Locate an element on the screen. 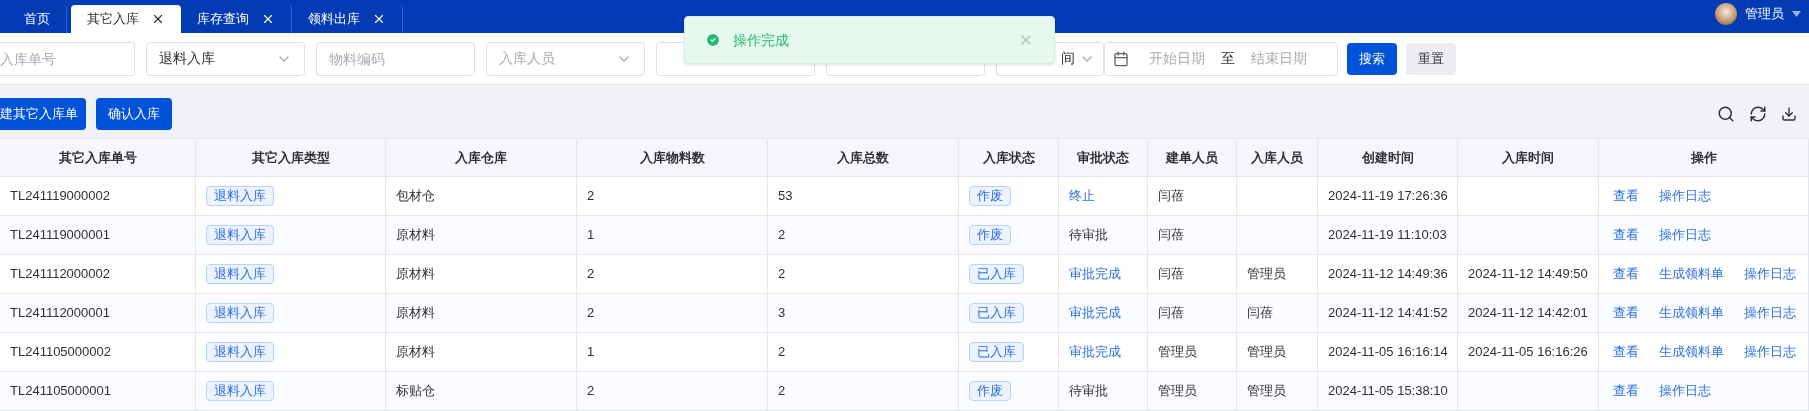  created-time: 2024-11-12 14:41:52 is located at coordinates (1388, 313).